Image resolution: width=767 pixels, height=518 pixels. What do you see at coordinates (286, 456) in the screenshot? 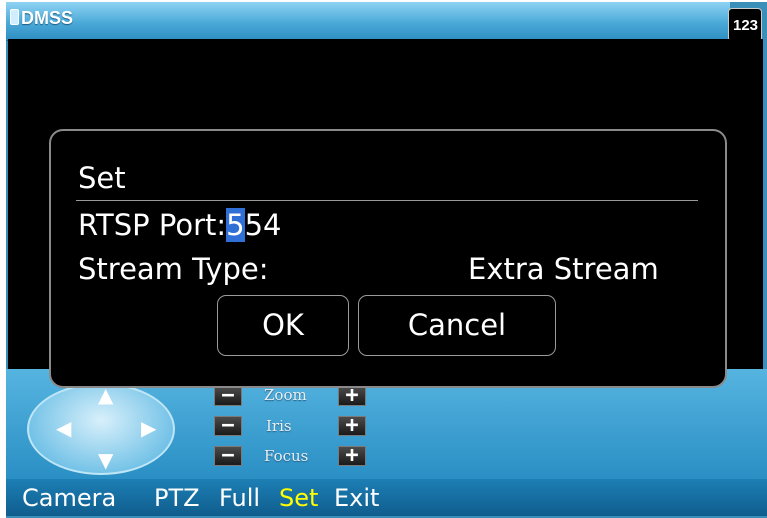
I see `focus-label: Focus` at bounding box center [286, 456].